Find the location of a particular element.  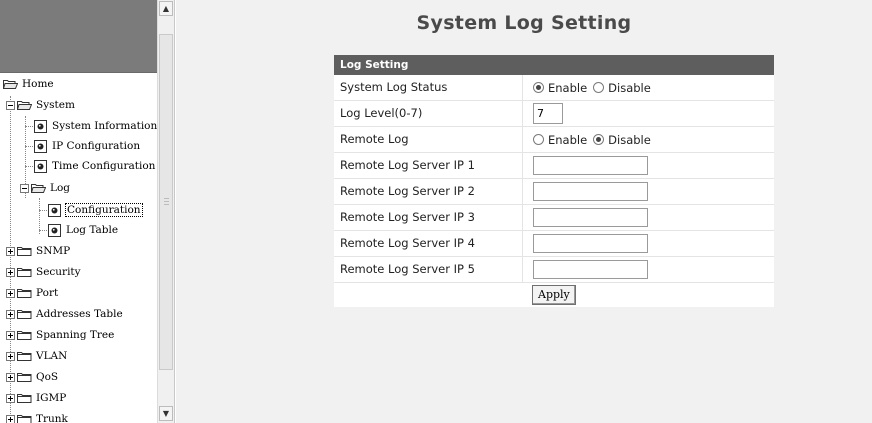

tree-item-label: SNMP is located at coordinates (53, 251).